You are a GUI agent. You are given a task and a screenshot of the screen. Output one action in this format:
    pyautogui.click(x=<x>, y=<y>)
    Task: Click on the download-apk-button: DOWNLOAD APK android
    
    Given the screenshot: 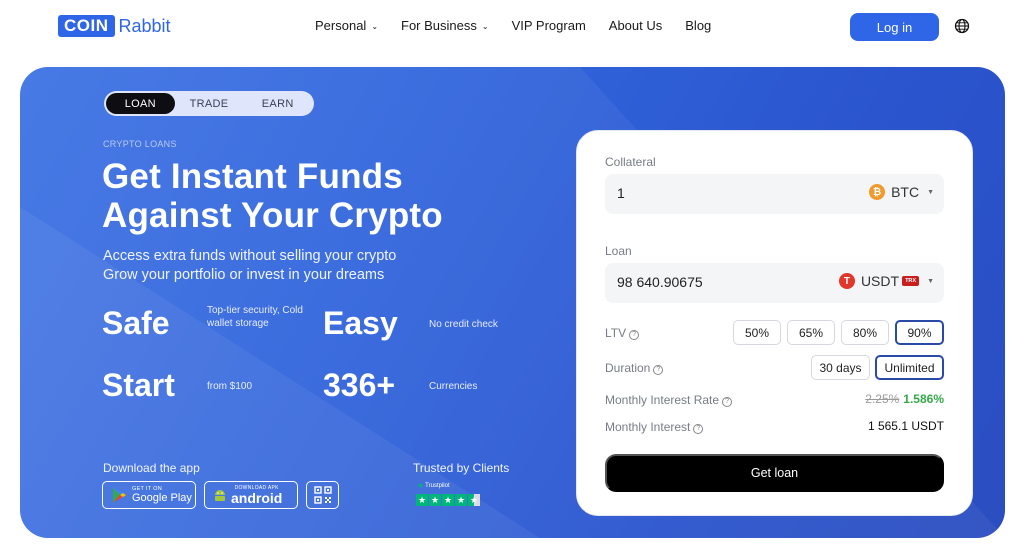 What is the action you would take?
    pyautogui.click(x=251, y=495)
    